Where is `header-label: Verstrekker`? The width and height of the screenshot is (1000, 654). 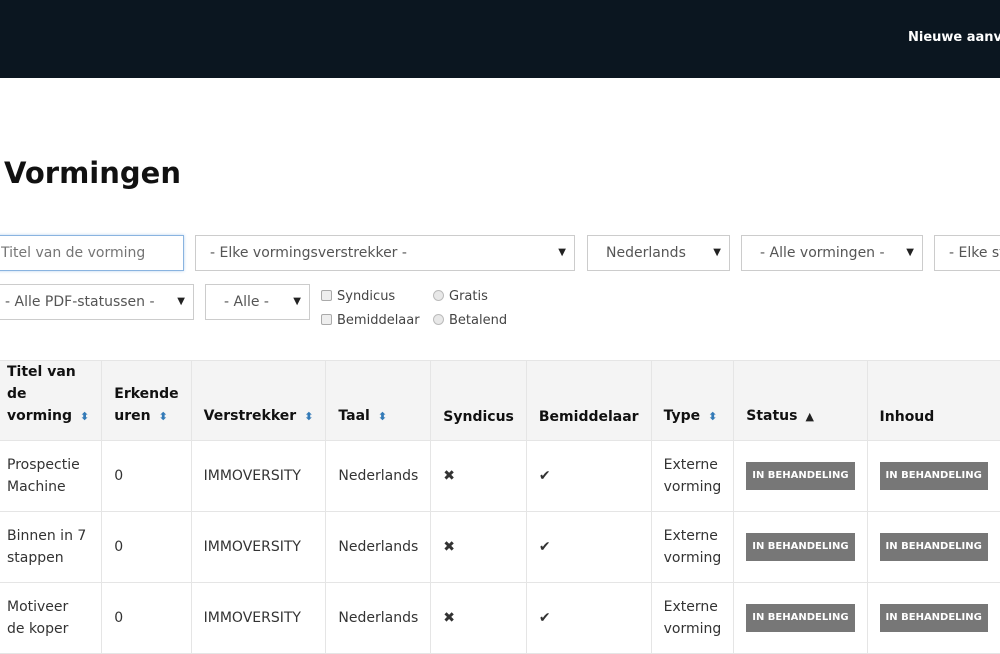
header-label: Verstrekker is located at coordinates (250, 416).